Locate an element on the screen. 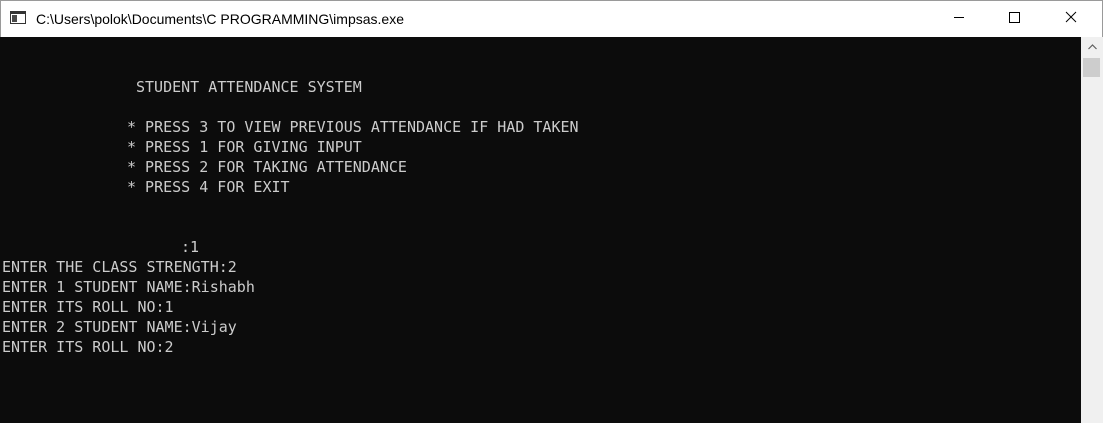 This screenshot has height=423, width=1103. console-output-line: ENTER ITS ROLL NO:1 is located at coordinates (88, 307).